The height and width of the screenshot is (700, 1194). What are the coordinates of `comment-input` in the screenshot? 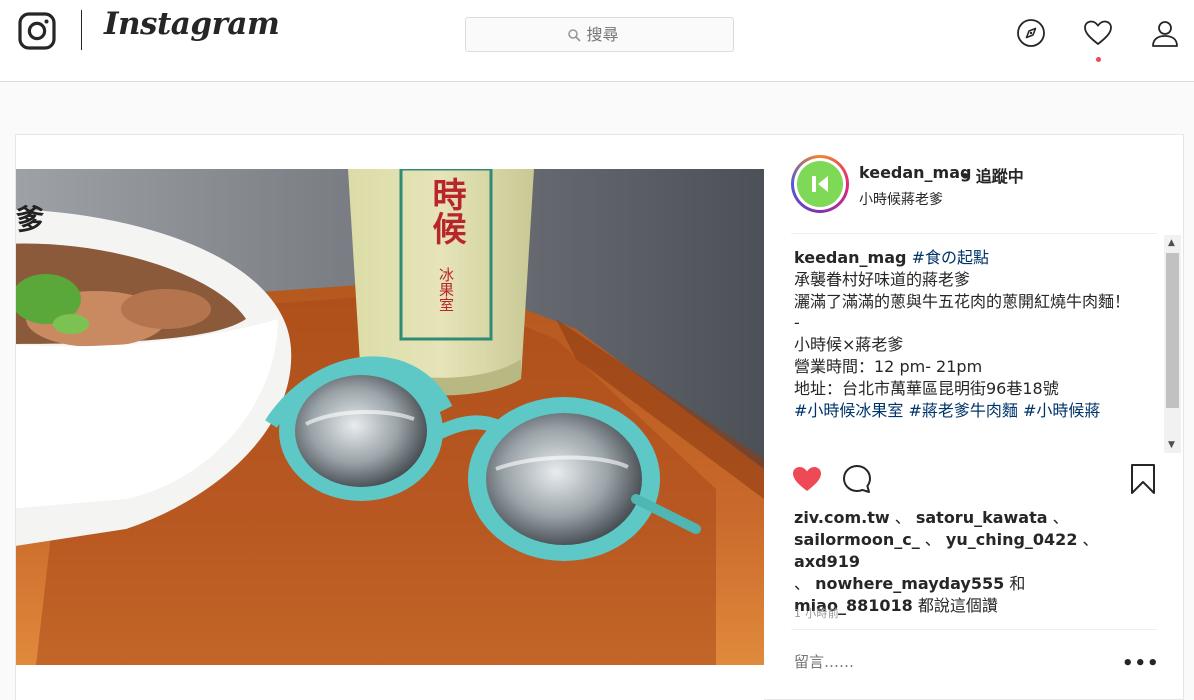 It's located at (944, 662).